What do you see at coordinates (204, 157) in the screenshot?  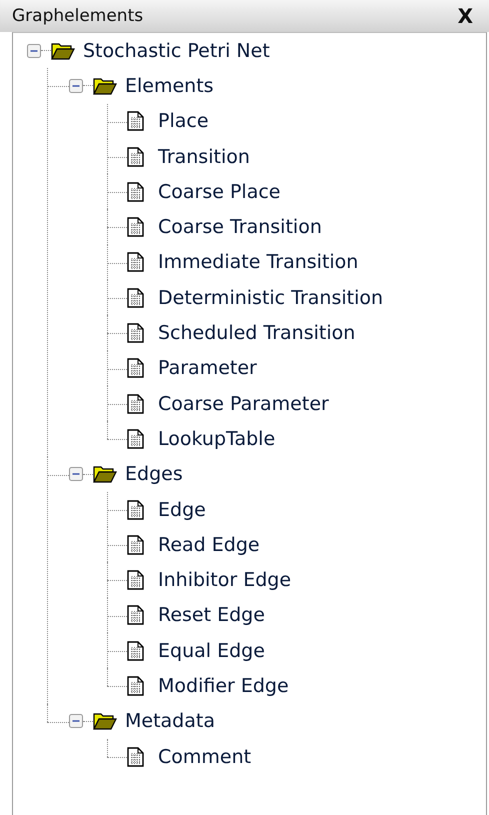 I see `tree-item: Transition` at bounding box center [204, 157].